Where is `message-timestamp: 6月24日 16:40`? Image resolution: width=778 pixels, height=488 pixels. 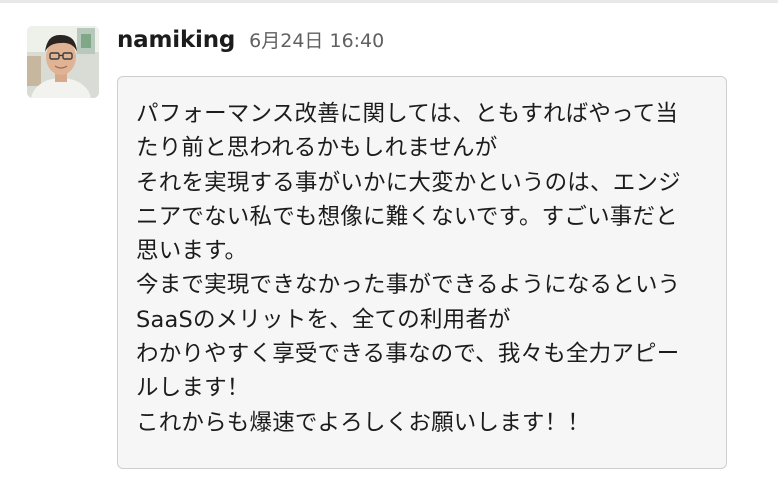 message-timestamp: 6月24日 16:40 is located at coordinates (316, 39).